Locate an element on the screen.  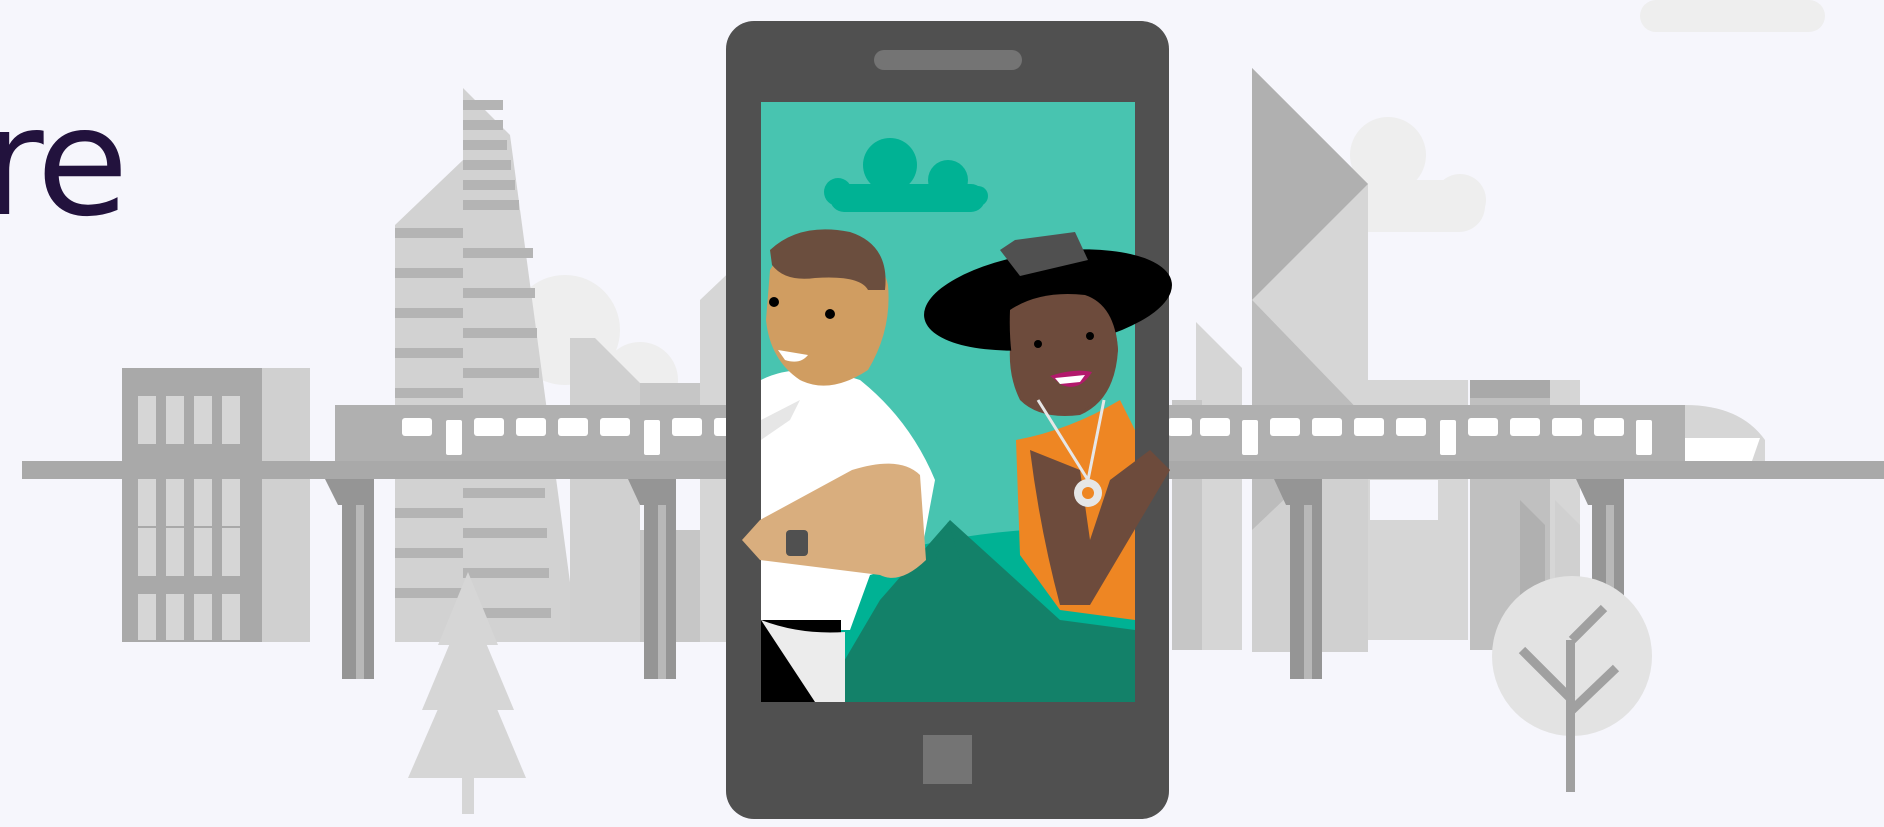
round-tree-icon is located at coordinates (1572, 684).